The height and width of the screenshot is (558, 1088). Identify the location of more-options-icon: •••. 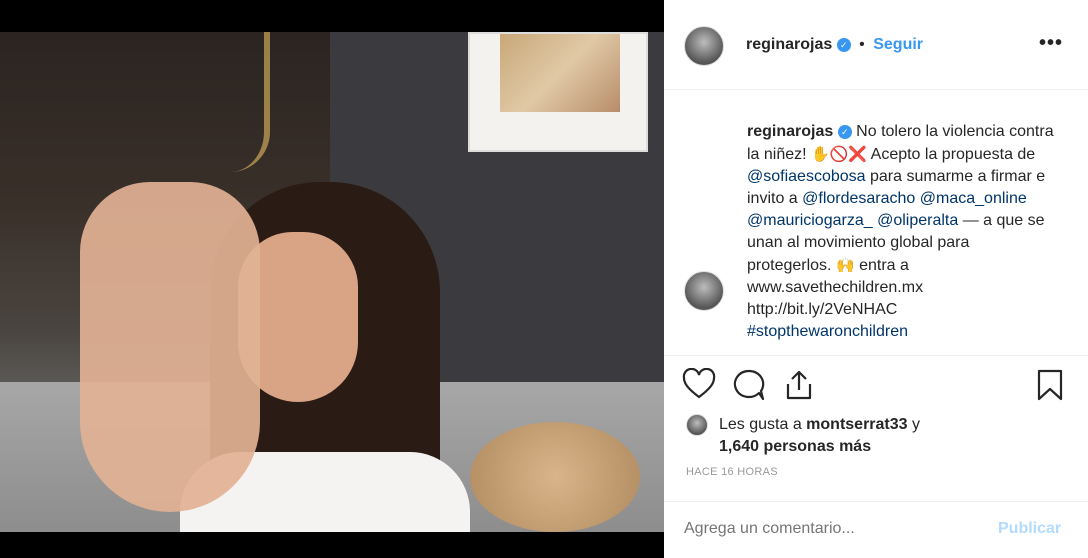
(1051, 43).